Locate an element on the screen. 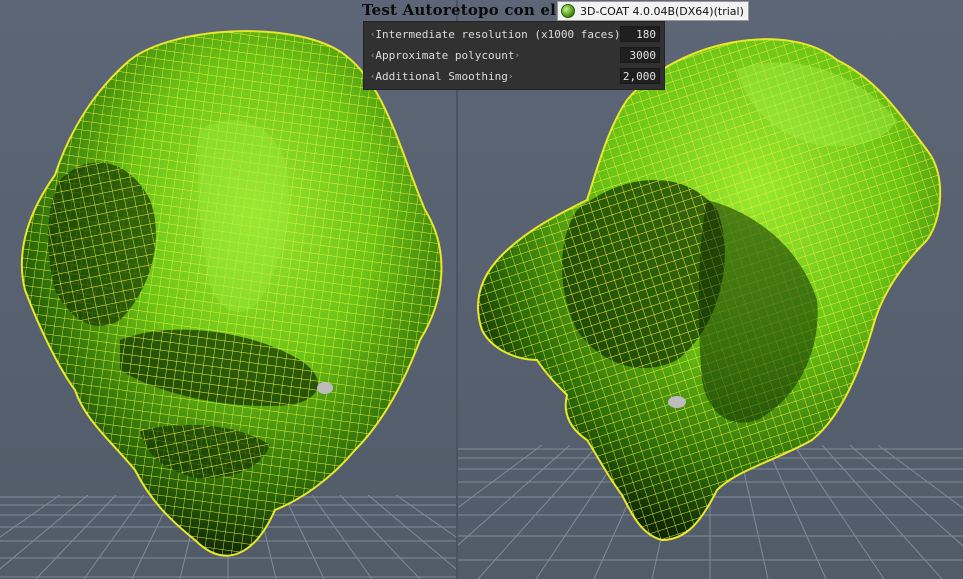 The image size is (963, 579). param-label: Approximate polycount is located at coordinates (445, 55).